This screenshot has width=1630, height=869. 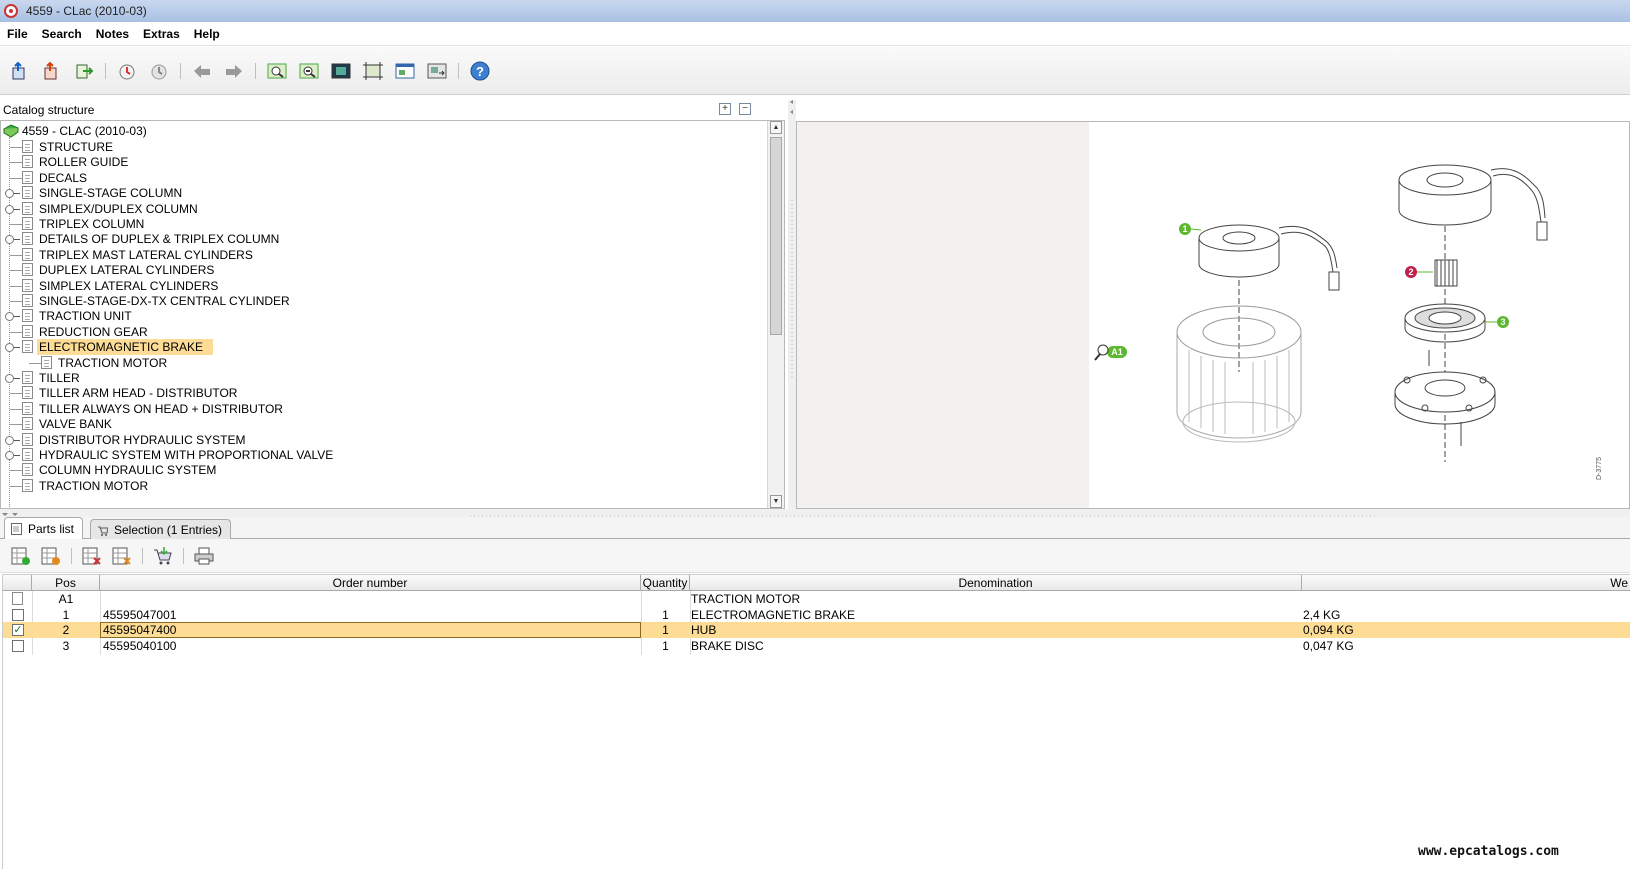 What do you see at coordinates (1117, 352) in the screenshot?
I see `callout-a1: A1` at bounding box center [1117, 352].